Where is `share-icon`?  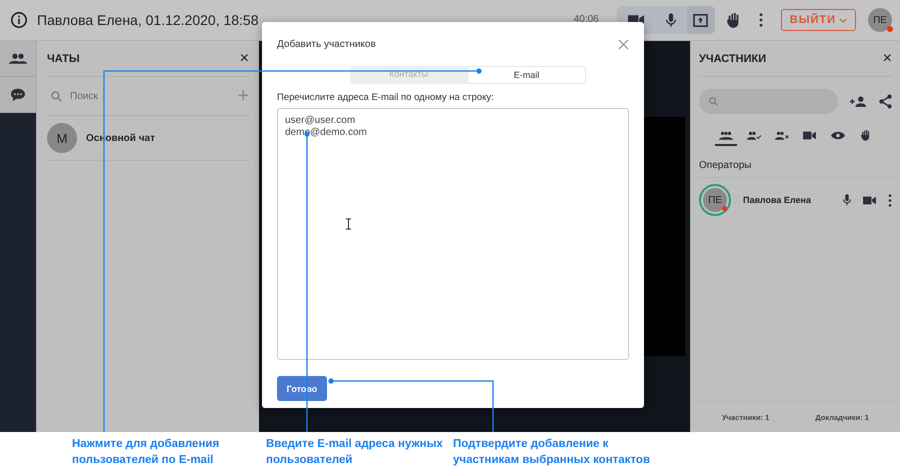 share-icon is located at coordinates (885, 101).